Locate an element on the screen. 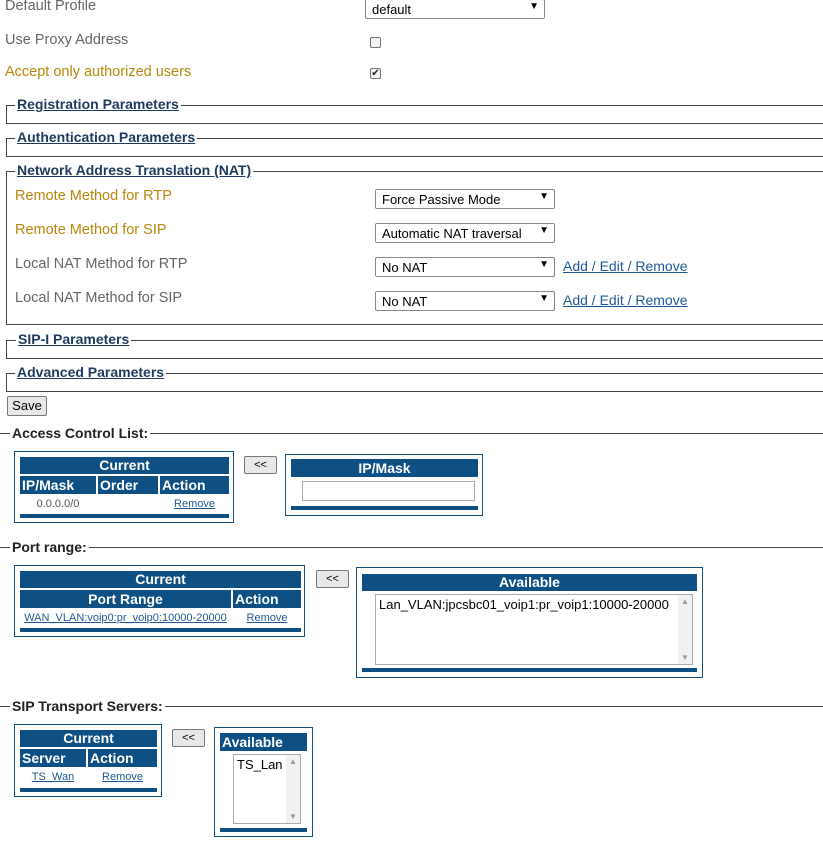  acl-current-footer is located at coordinates (124, 516).